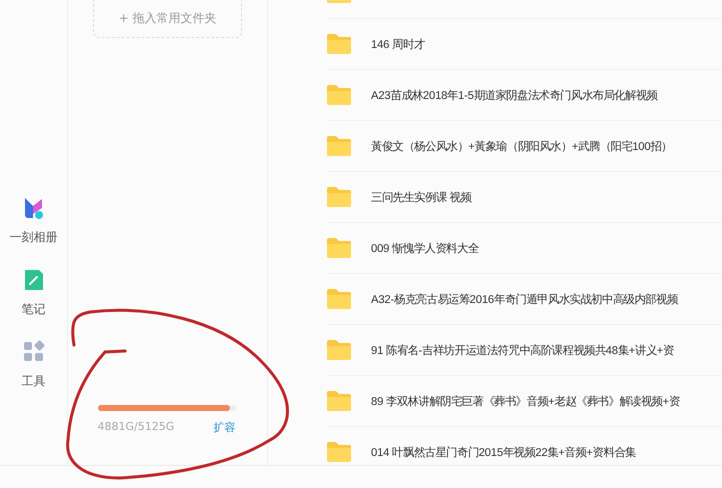 The image size is (722, 488). I want to click on folder-name: 三问先生实例课 视频, so click(421, 197).